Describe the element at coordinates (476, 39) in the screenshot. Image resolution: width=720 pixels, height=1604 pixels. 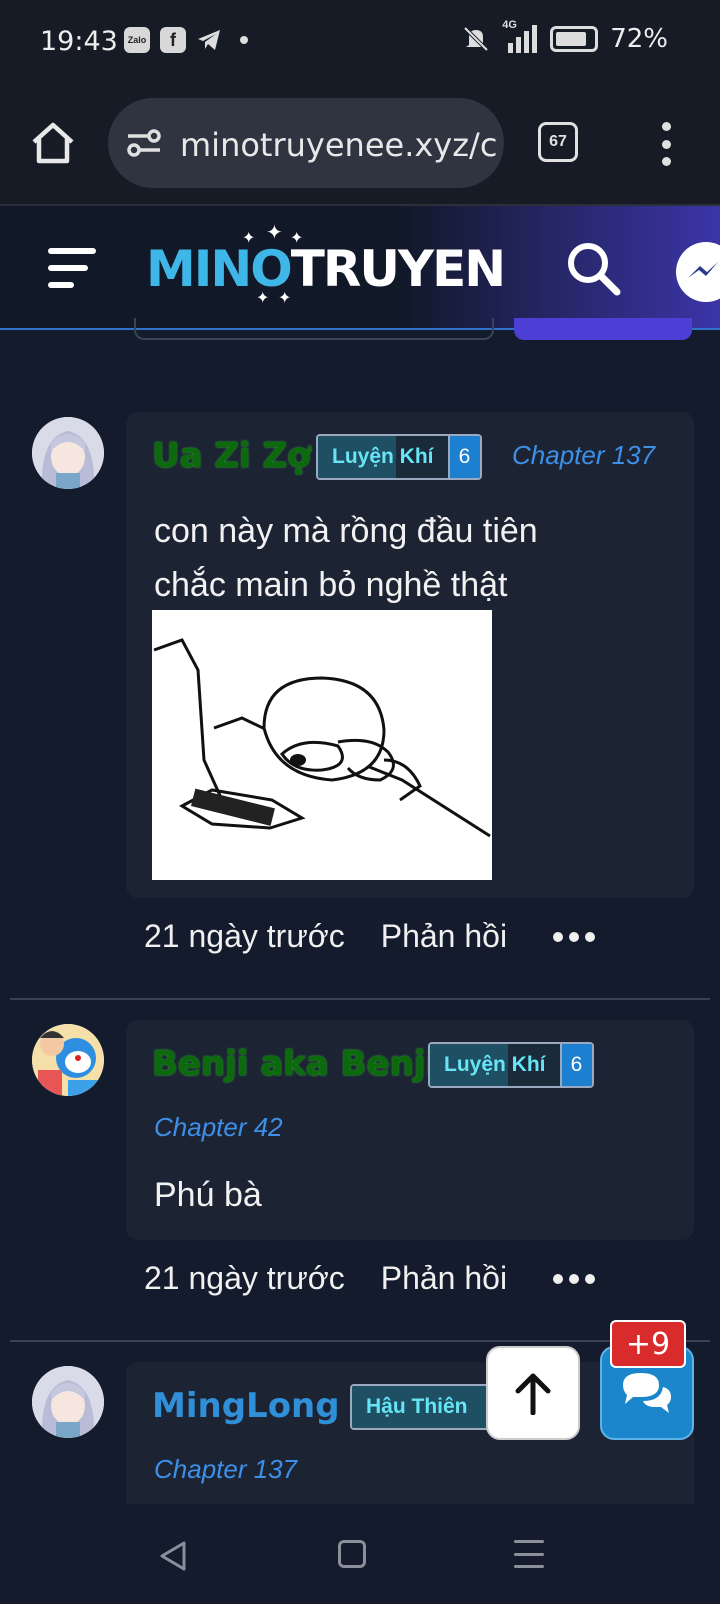
I see `mute-bell-icon` at that location.